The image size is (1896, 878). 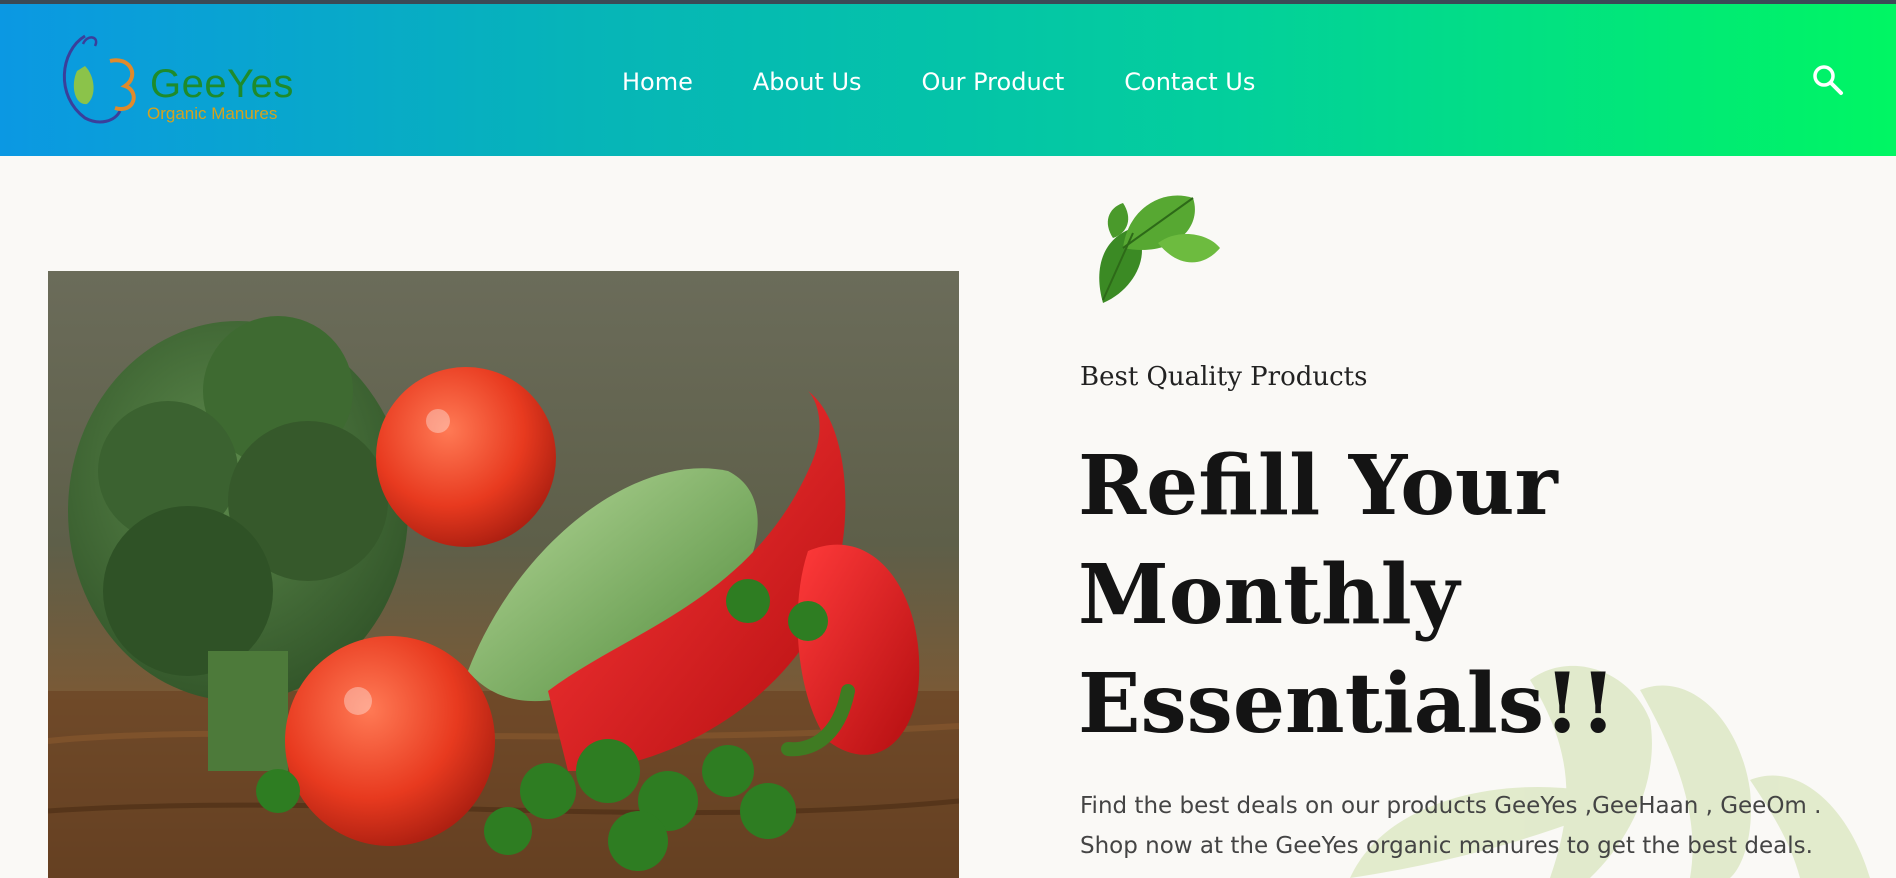 I want to click on main-nav: Home About Us Our Product Contact Us, so click(x=938, y=84).